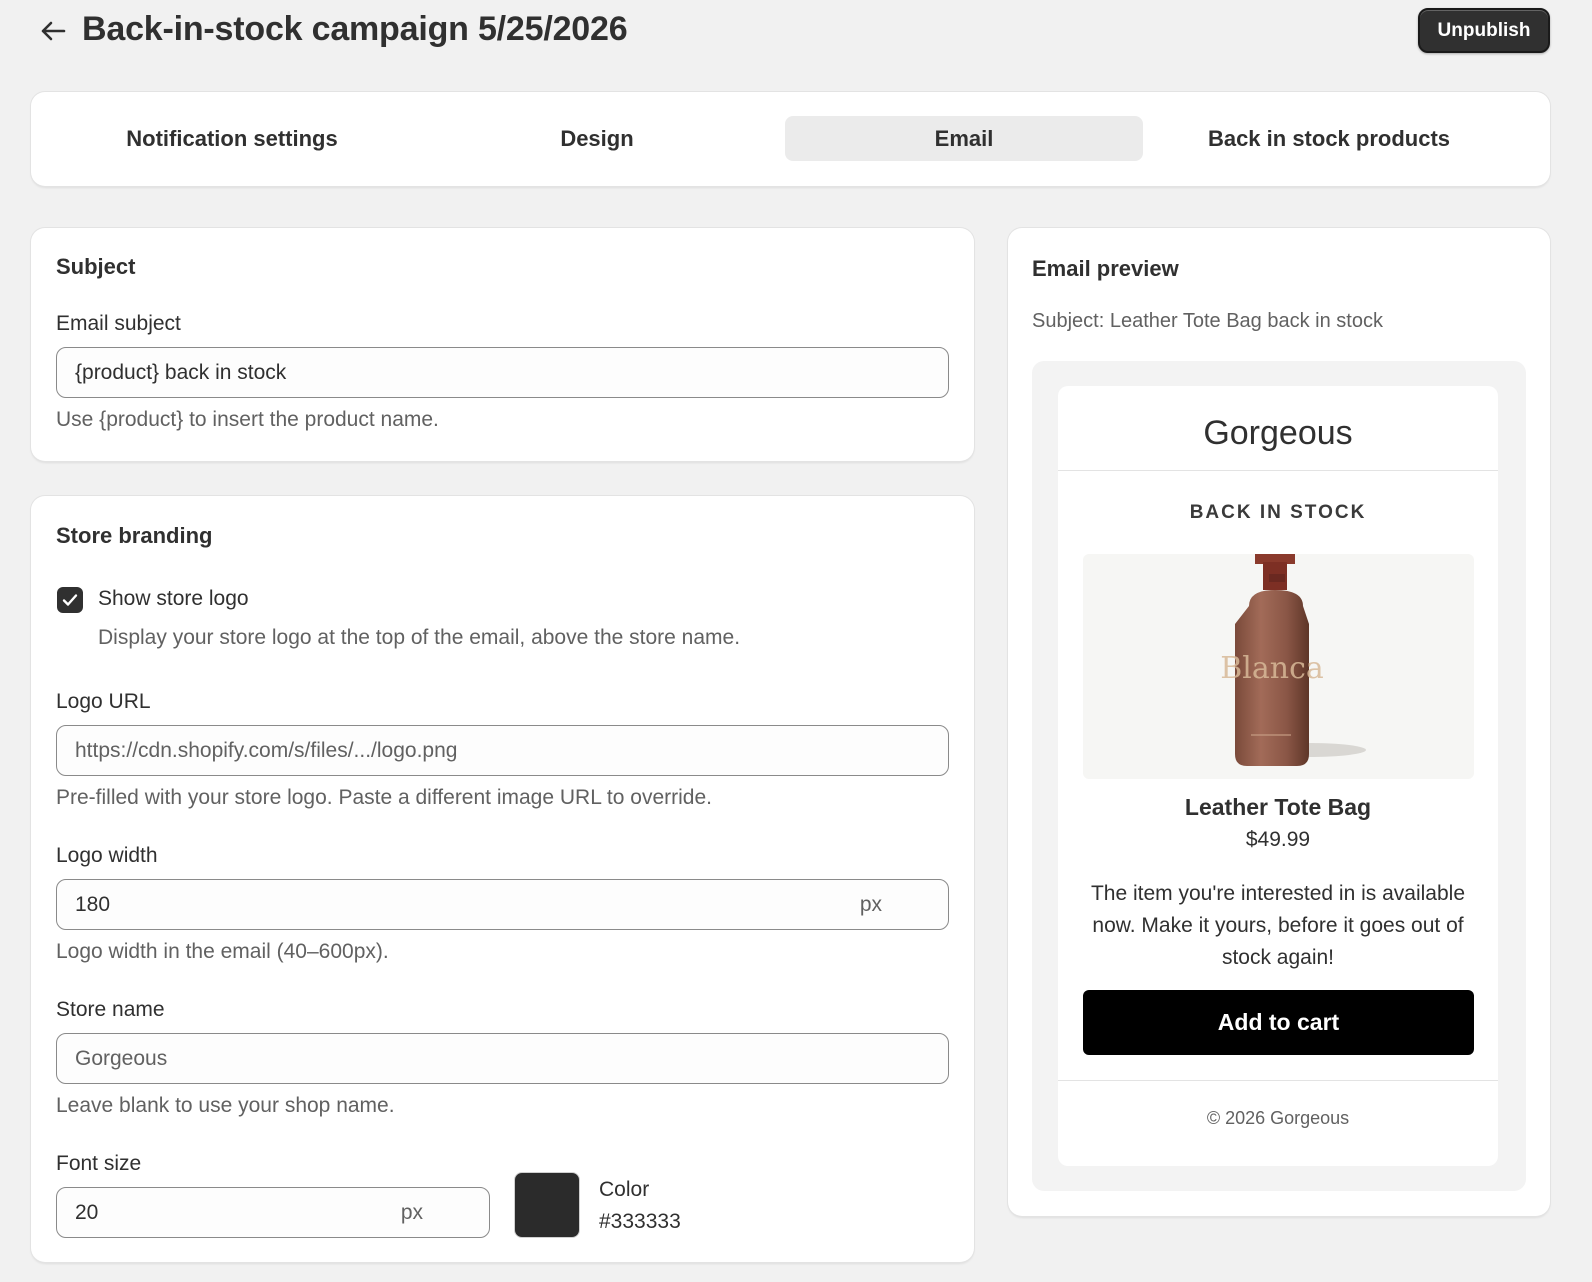 The image size is (1592, 1282). Describe the element at coordinates (502, 1058) in the screenshot. I see `store-name-input: Gorgeous` at that location.